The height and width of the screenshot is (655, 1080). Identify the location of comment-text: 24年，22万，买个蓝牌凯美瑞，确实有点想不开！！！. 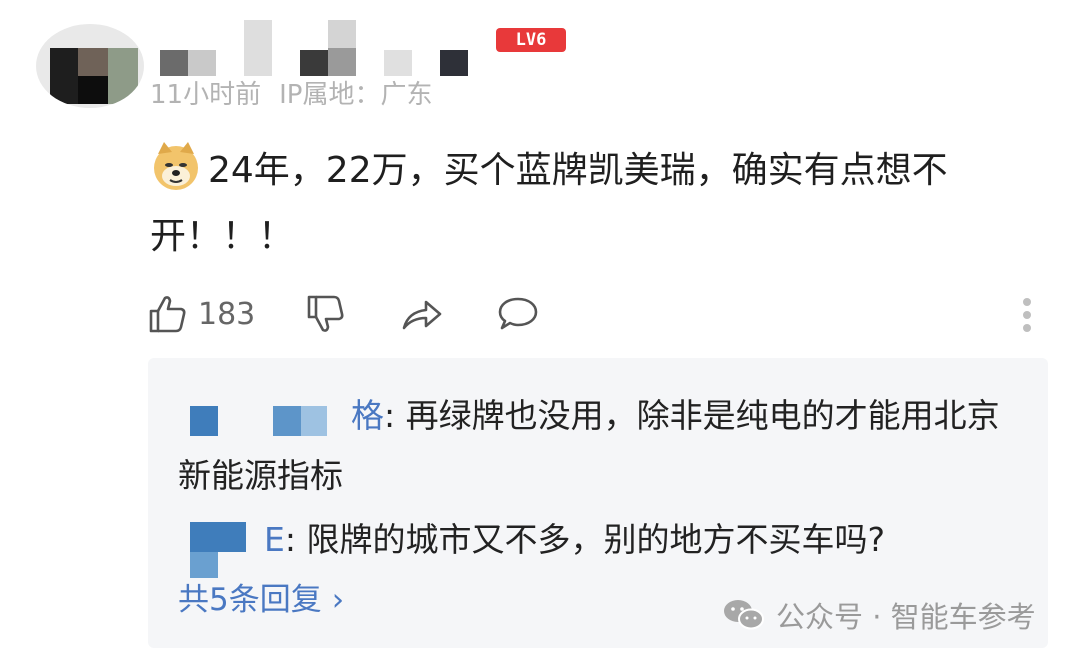
(549, 203).